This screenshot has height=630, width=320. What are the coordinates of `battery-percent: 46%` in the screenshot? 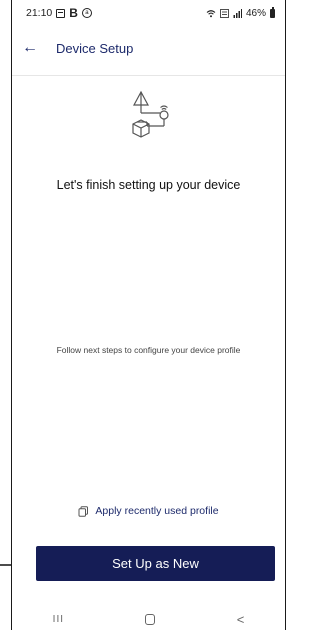 It's located at (255, 13).